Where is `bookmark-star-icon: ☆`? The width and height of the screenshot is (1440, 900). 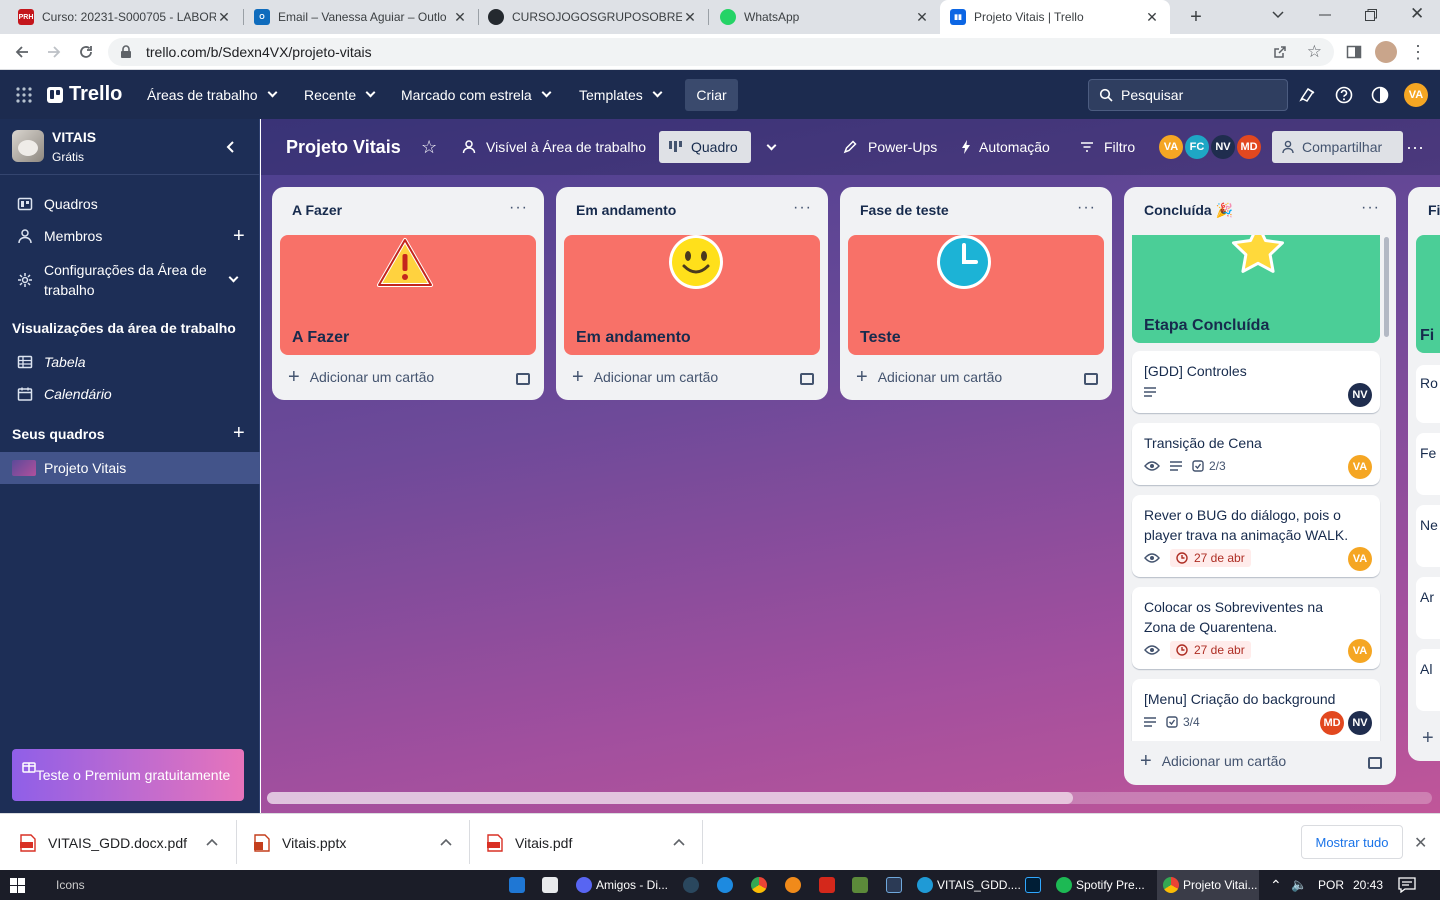 bookmark-star-icon: ☆ is located at coordinates (1314, 52).